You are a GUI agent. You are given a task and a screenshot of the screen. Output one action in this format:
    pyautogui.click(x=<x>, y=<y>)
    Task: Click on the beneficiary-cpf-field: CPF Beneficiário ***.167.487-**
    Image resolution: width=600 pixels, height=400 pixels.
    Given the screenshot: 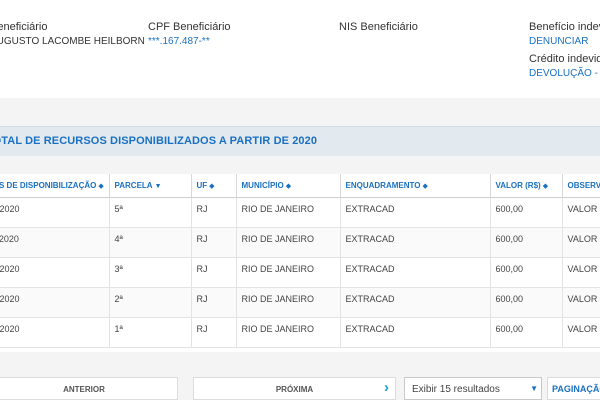 What is the action you would take?
    pyautogui.click(x=189, y=34)
    